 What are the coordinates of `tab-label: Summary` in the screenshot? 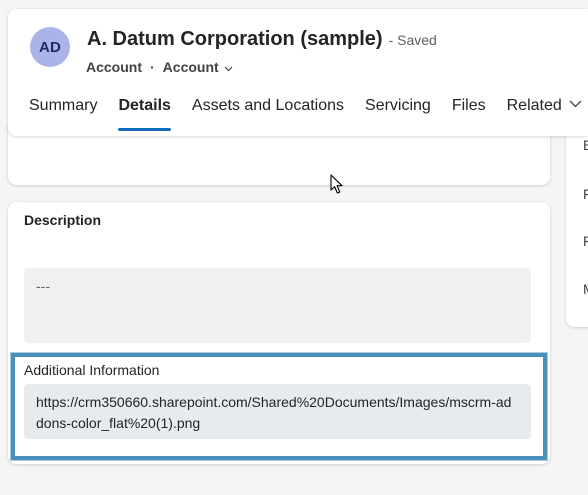 It's located at (63, 105).